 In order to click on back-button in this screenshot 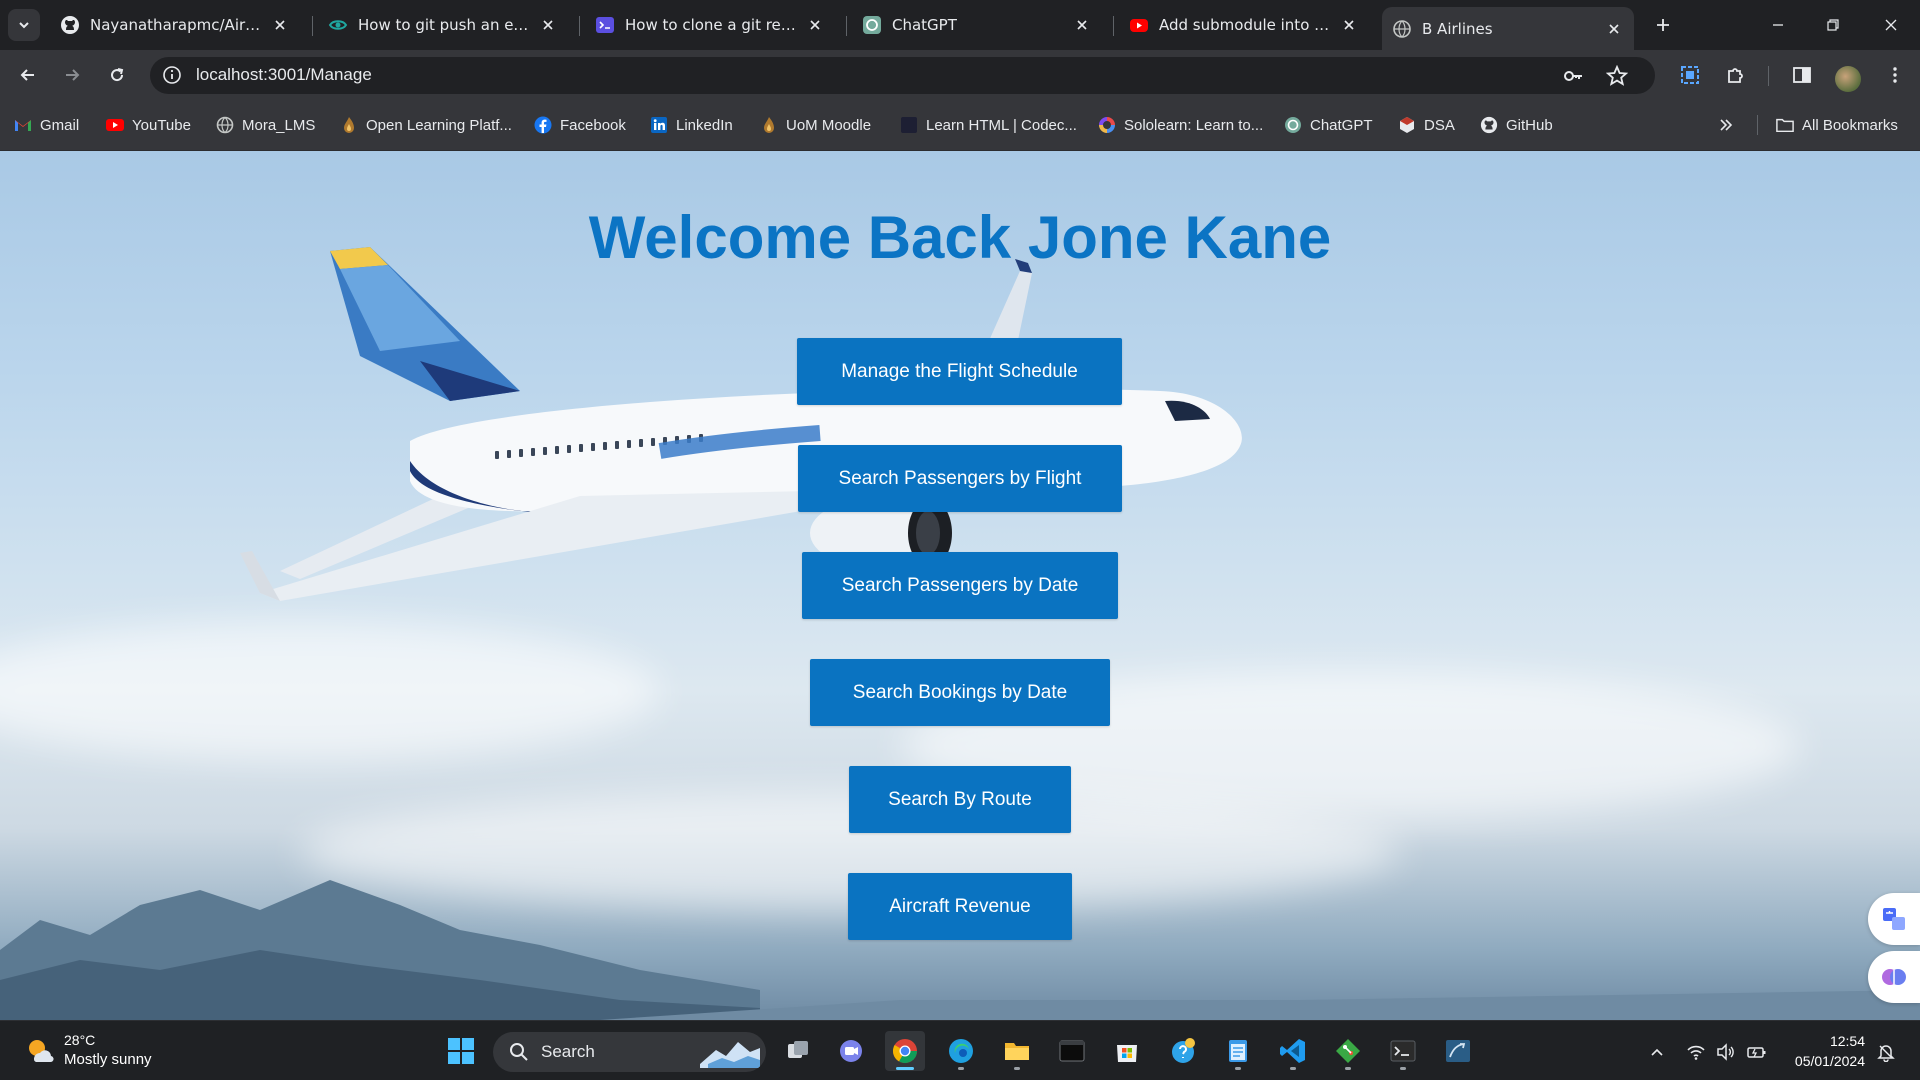, I will do `click(28, 75)`.